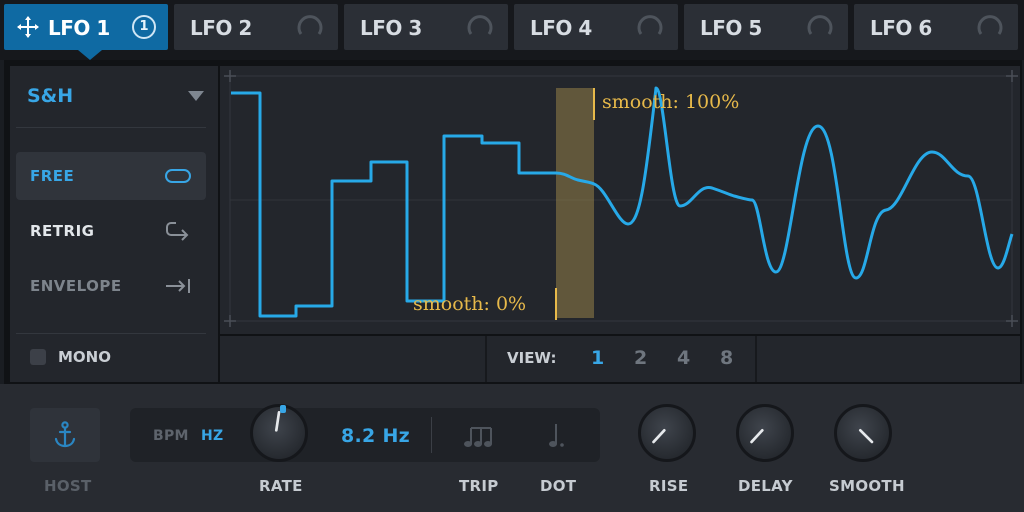 The image size is (1024, 512). I want to click on mono-label: MONO, so click(84, 357).